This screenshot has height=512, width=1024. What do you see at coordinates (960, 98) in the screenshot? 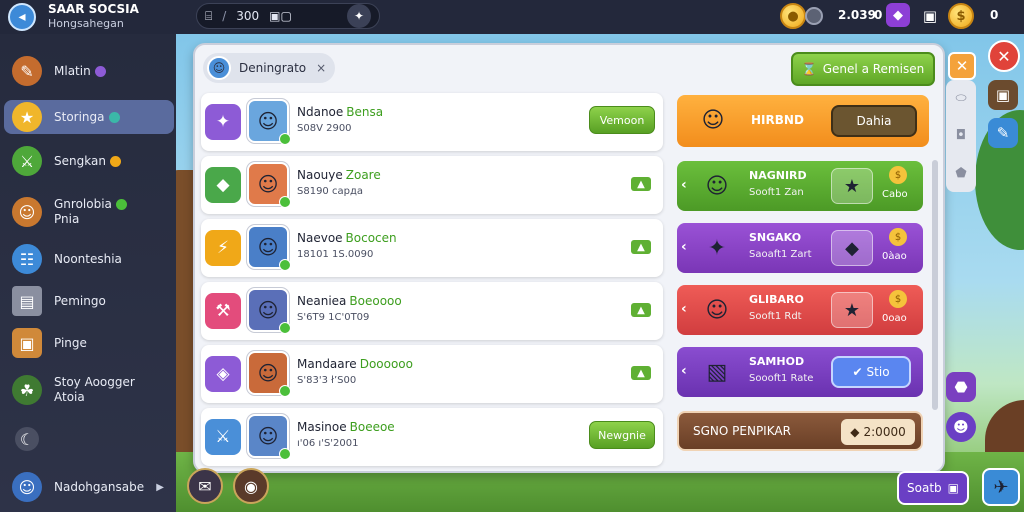
I see `pill-icon: ⬭` at bounding box center [960, 98].